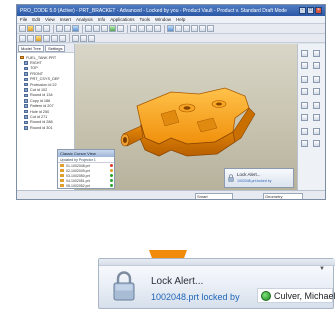  What do you see at coordinates (31, 48) in the screenshot?
I see `tab-model-tree: Model Tree` at bounding box center [31, 48].